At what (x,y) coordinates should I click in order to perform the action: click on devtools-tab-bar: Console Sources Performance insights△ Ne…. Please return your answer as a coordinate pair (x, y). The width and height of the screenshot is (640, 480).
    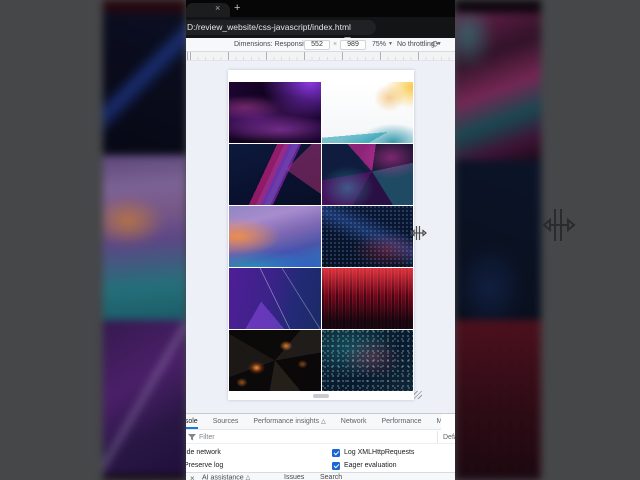
    Looking at the image, I should click on (313, 422).